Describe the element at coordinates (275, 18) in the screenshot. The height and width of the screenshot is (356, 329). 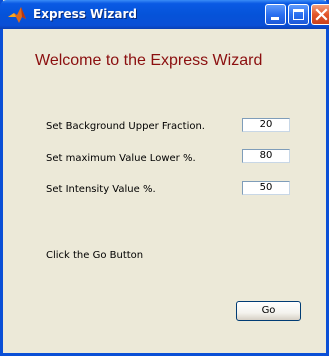
I see `minimize-icon` at that location.